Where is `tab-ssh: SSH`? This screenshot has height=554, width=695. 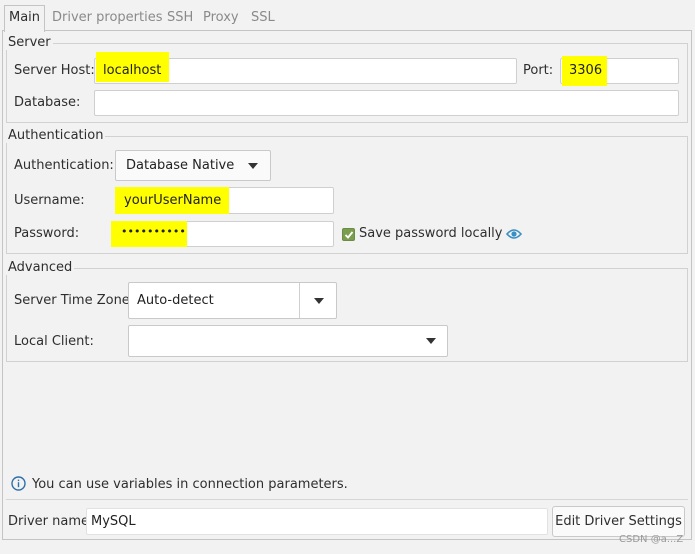
tab-ssh: SSH is located at coordinates (180, 18).